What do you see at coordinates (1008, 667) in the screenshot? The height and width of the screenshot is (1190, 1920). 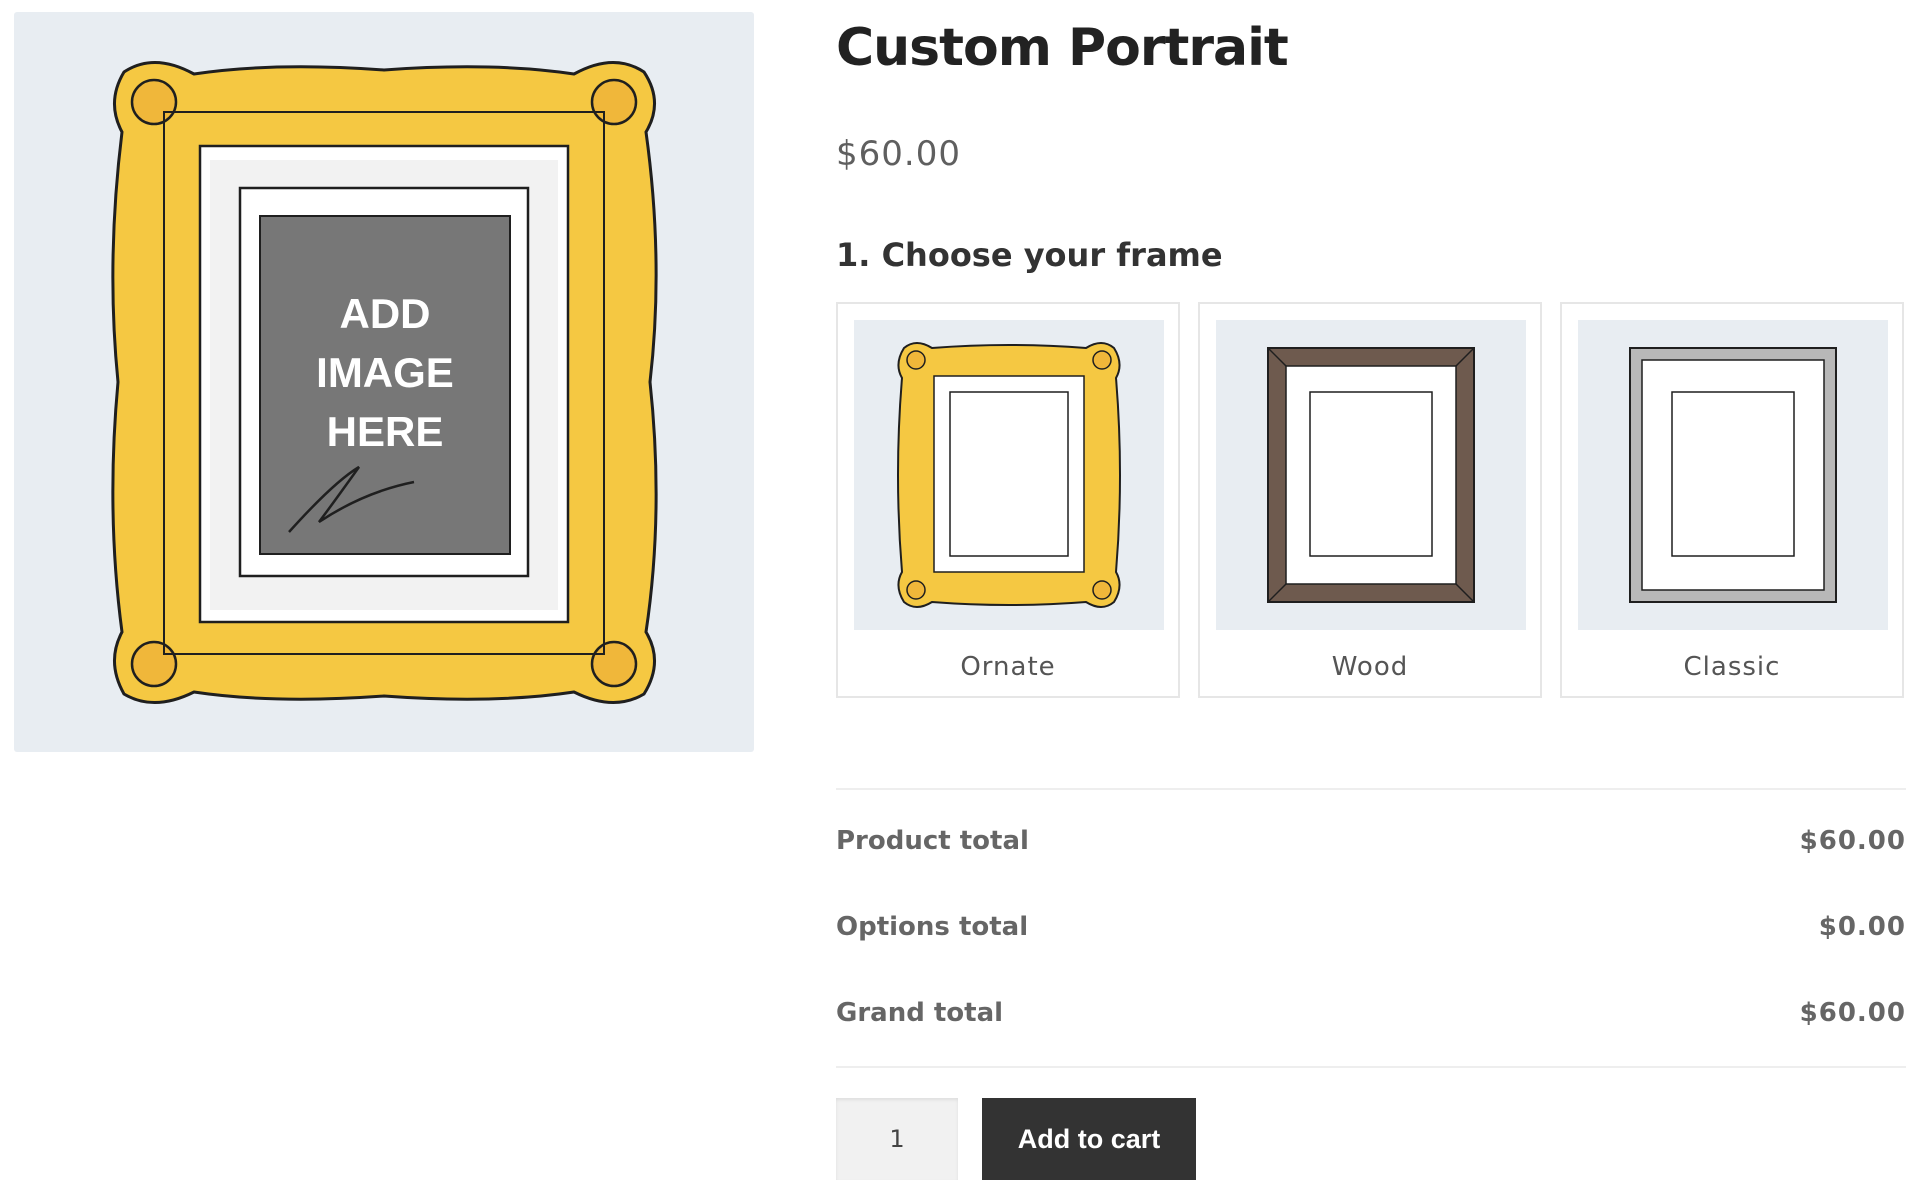 I see `frame-option-label: Ornate` at bounding box center [1008, 667].